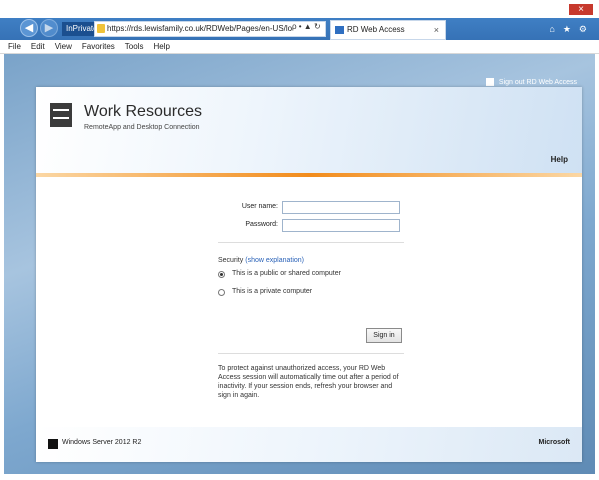  I want to click on tab-title: RD Web Access, so click(376, 29).